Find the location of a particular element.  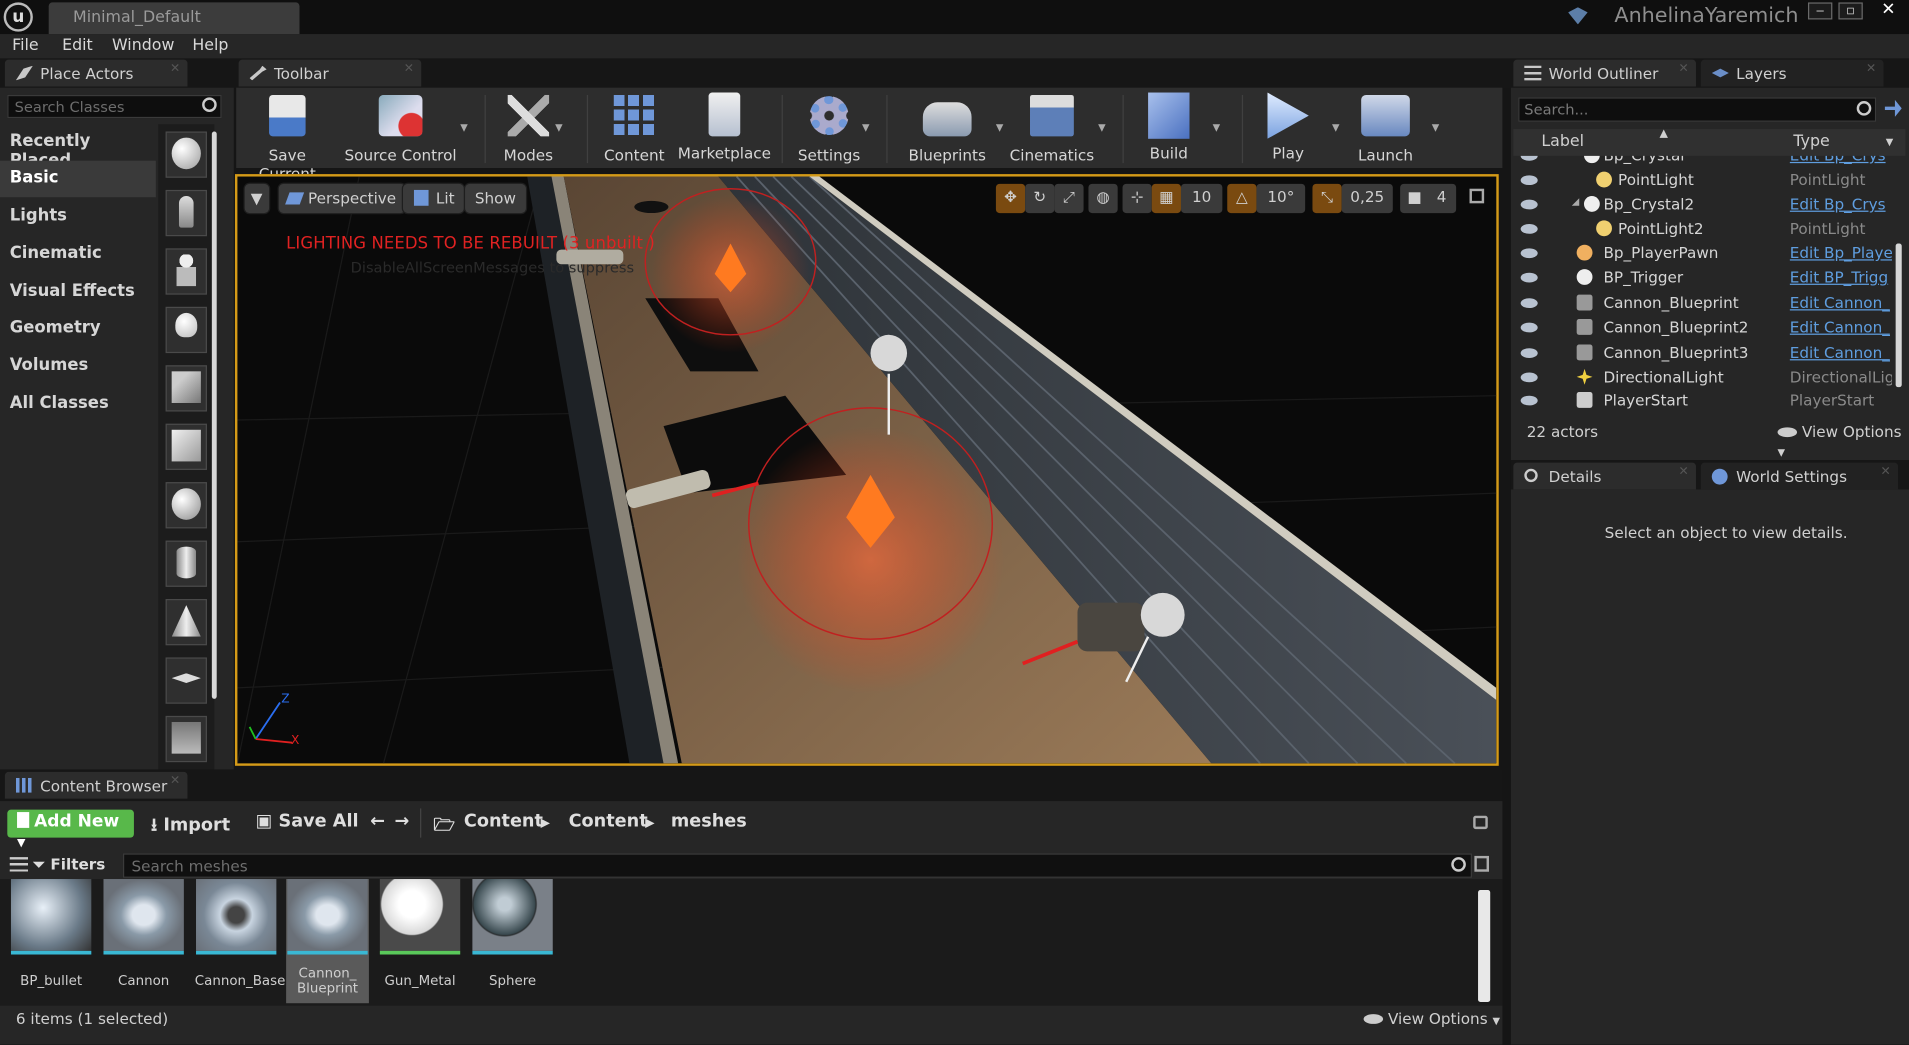

maximize-viewport-icon is located at coordinates (1477, 196).